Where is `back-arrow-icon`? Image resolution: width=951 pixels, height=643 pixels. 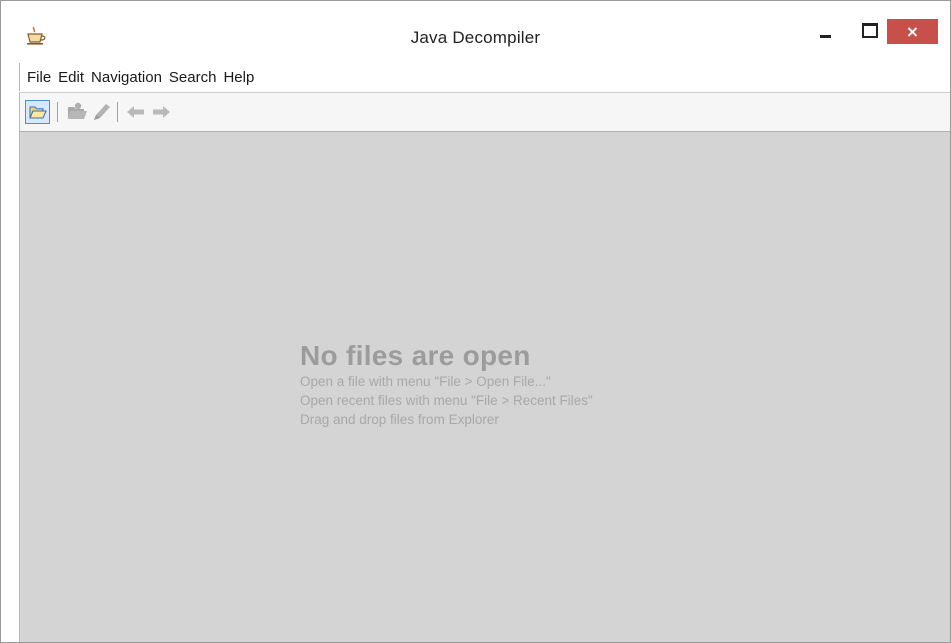
back-arrow-icon is located at coordinates (135, 112).